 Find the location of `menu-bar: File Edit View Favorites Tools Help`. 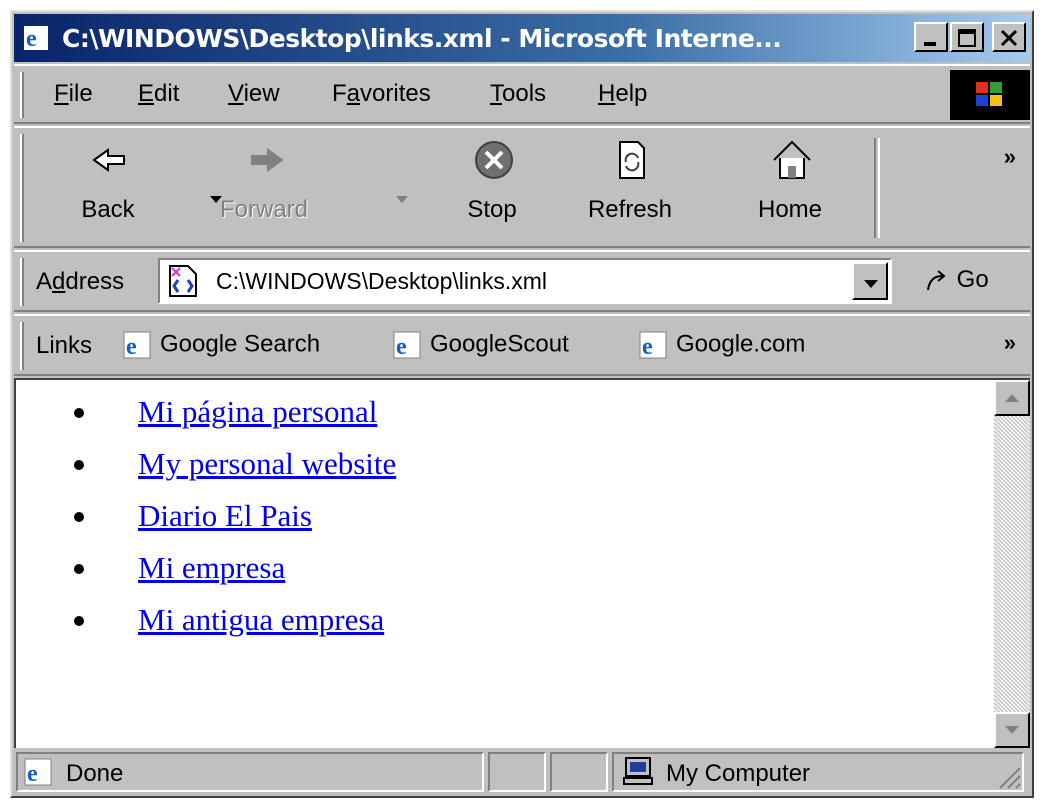

menu-bar: File Edit View Favorites Tools Help is located at coordinates (522, 94).